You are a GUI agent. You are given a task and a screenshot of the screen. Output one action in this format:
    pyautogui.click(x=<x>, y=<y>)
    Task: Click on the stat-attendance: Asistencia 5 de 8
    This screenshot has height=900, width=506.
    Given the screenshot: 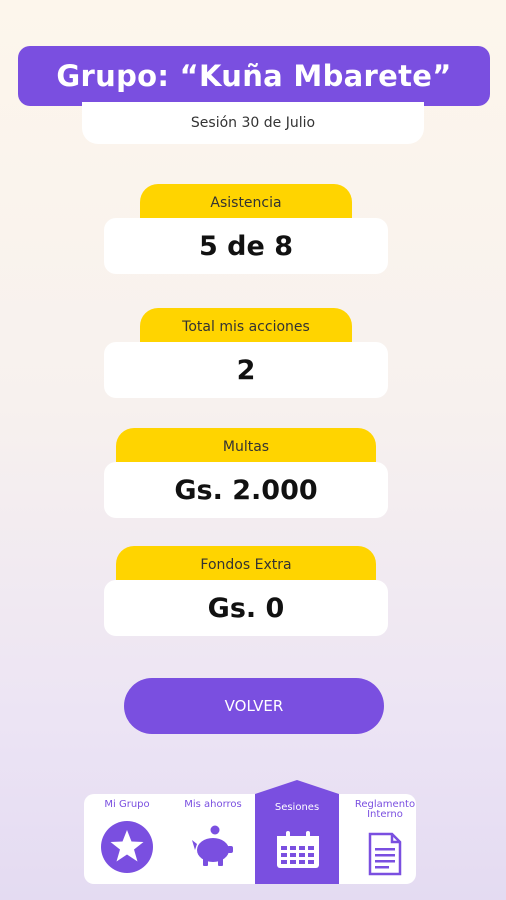 What is the action you would take?
    pyautogui.click(x=246, y=229)
    